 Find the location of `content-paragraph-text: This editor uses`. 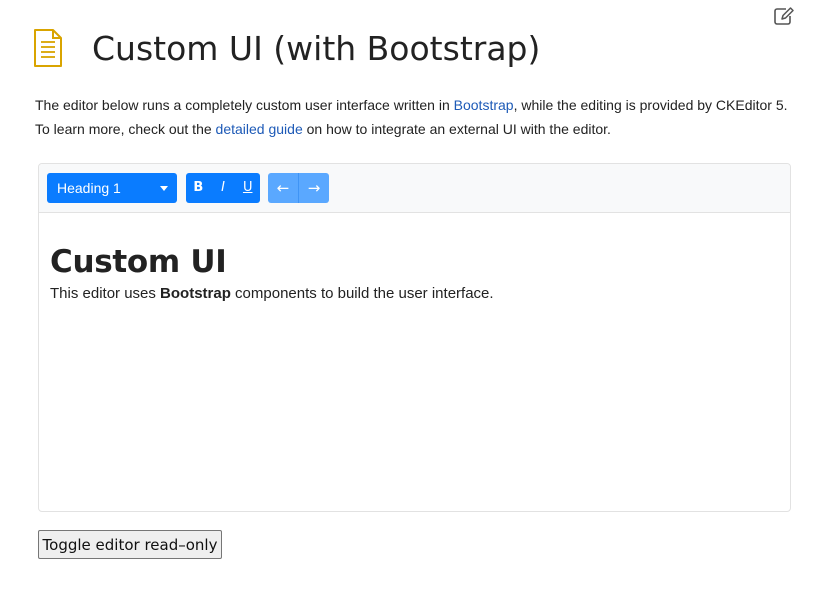

content-paragraph-text: This editor uses is located at coordinates (105, 293).